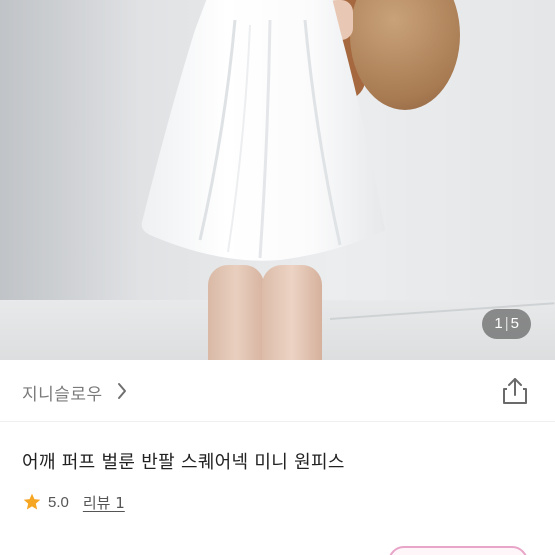 This screenshot has height=555, width=555. I want to click on rating-value: 5.0, so click(58, 502).